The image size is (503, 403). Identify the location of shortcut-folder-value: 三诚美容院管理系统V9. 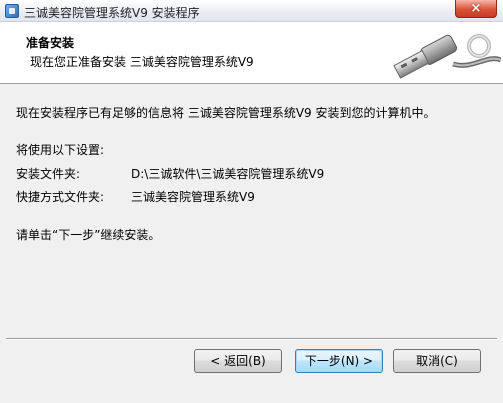
(193, 197).